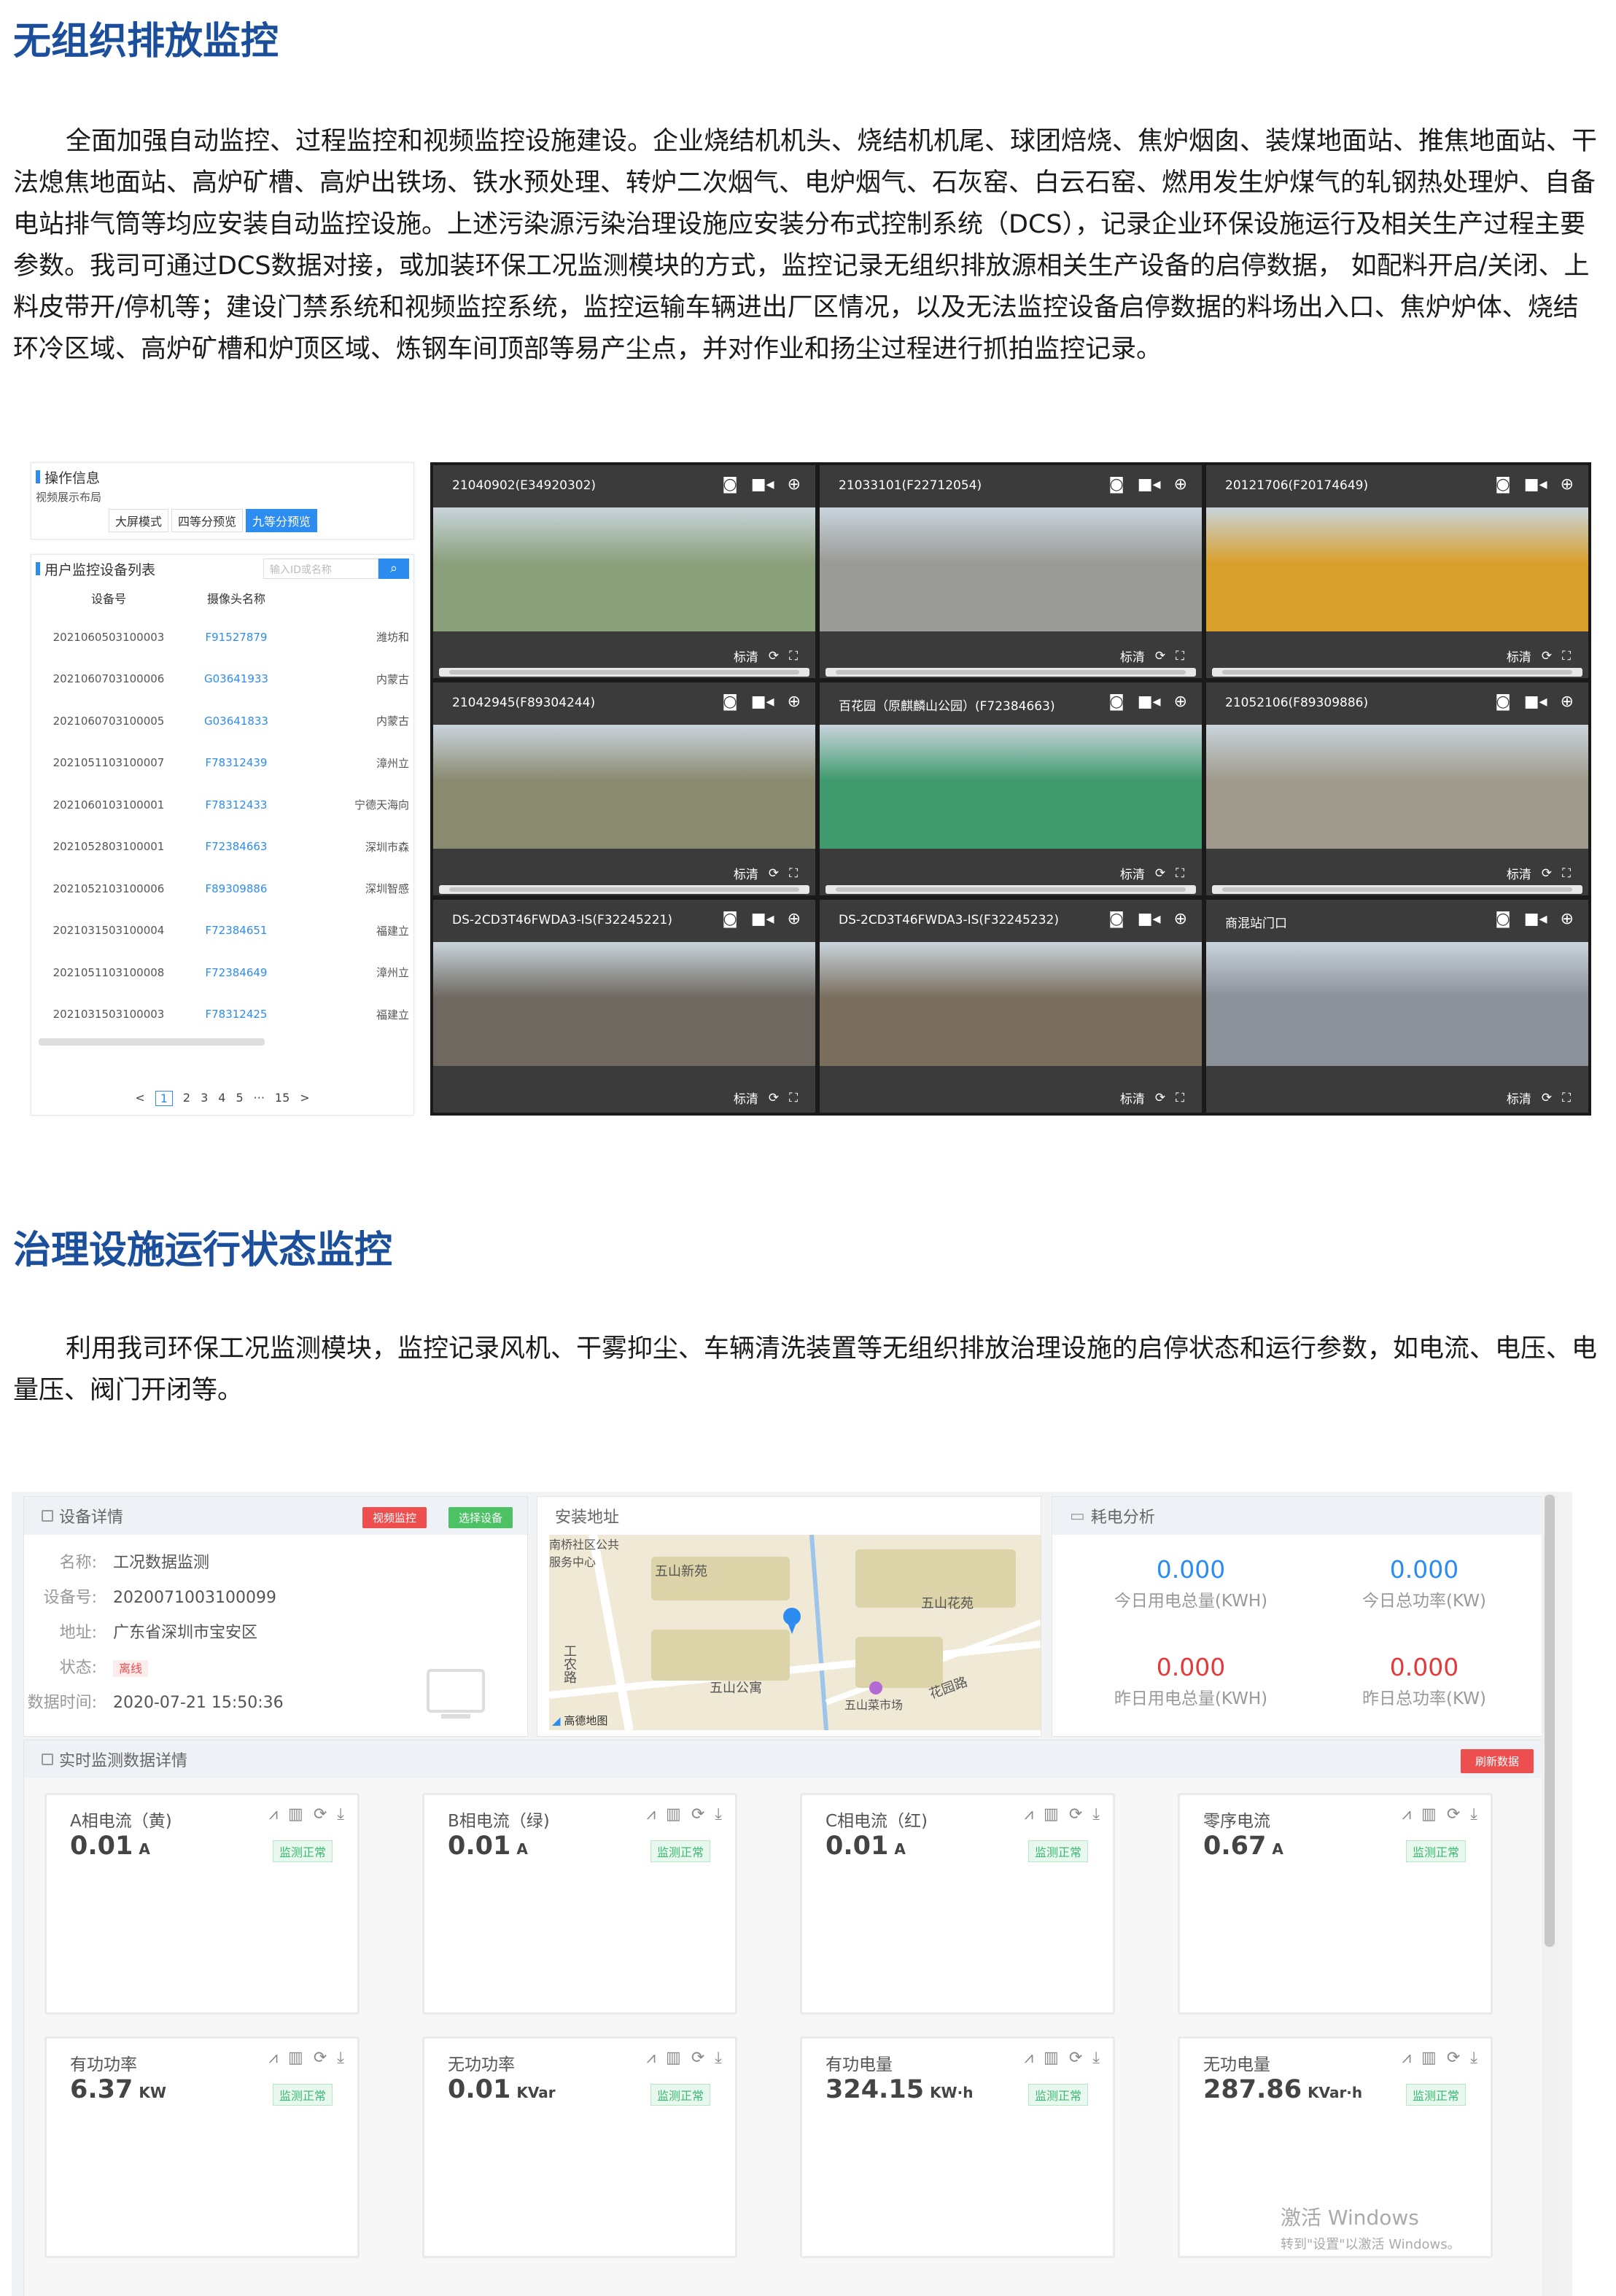 This screenshot has height=2296, width=1616. Describe the element at coordinates (237, 847) in the screenshot. I see `camera-name-link: F72384663` at that location.